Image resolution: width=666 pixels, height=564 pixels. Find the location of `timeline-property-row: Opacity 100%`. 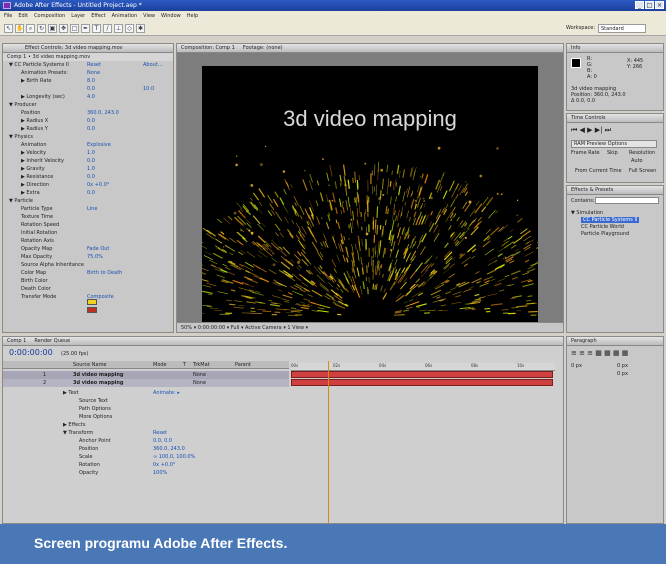

timeline-property-row: Opacity 100% is located at coordinates (146, 473).